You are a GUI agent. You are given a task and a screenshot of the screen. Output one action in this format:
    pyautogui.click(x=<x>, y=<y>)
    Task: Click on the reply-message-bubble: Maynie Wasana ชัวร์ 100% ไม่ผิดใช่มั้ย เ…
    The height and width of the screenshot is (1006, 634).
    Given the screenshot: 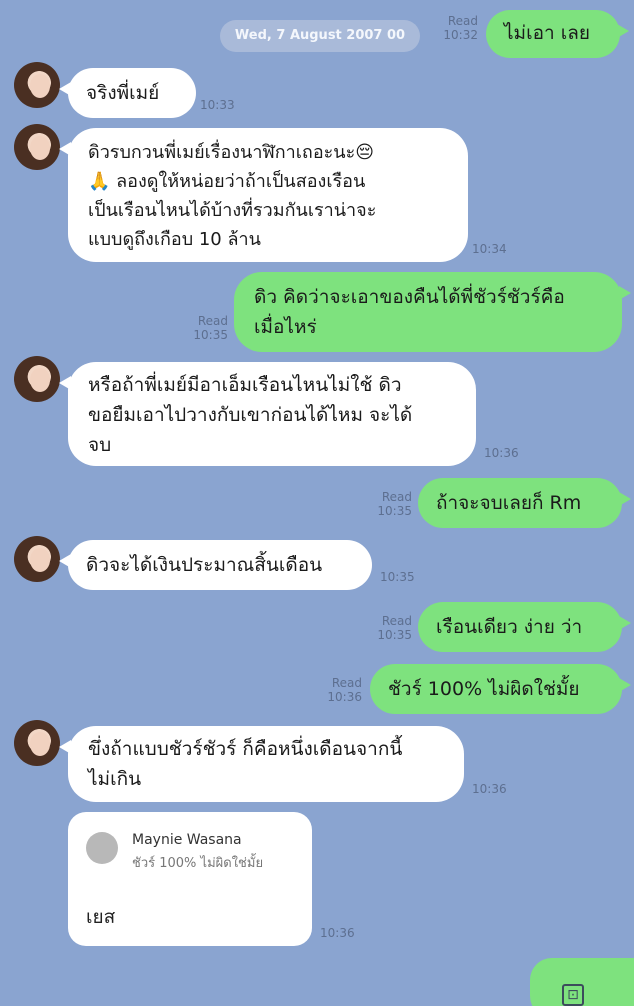 What is the action you would take?
    pyautogui.click(x=190, y=879)
    